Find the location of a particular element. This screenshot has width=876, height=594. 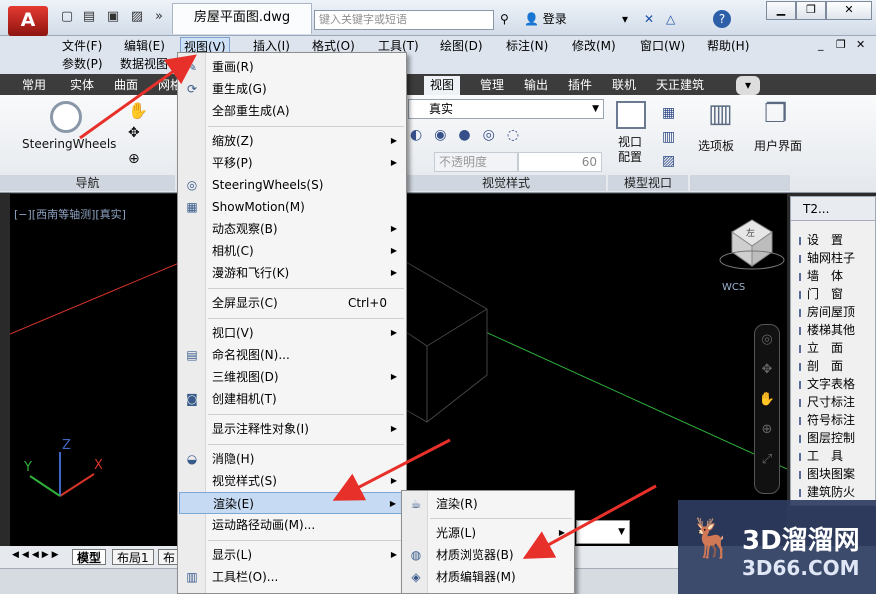

submenu-item-lights: 光源(L) ▶ is located at coordinates (488, 533).